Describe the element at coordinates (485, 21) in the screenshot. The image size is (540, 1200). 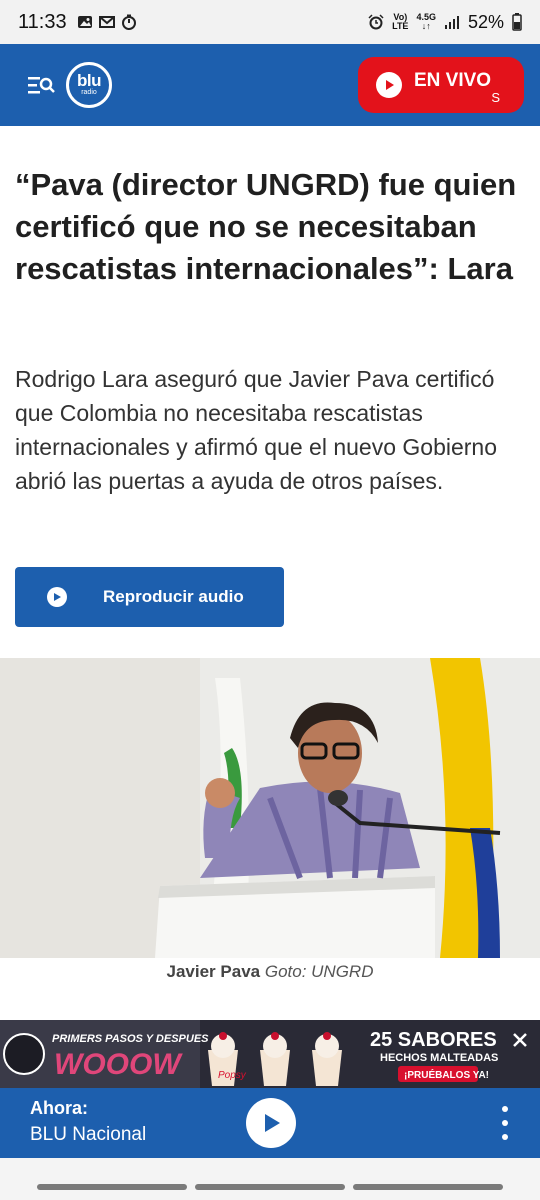
I see `battery-percent: 52%` at that location.